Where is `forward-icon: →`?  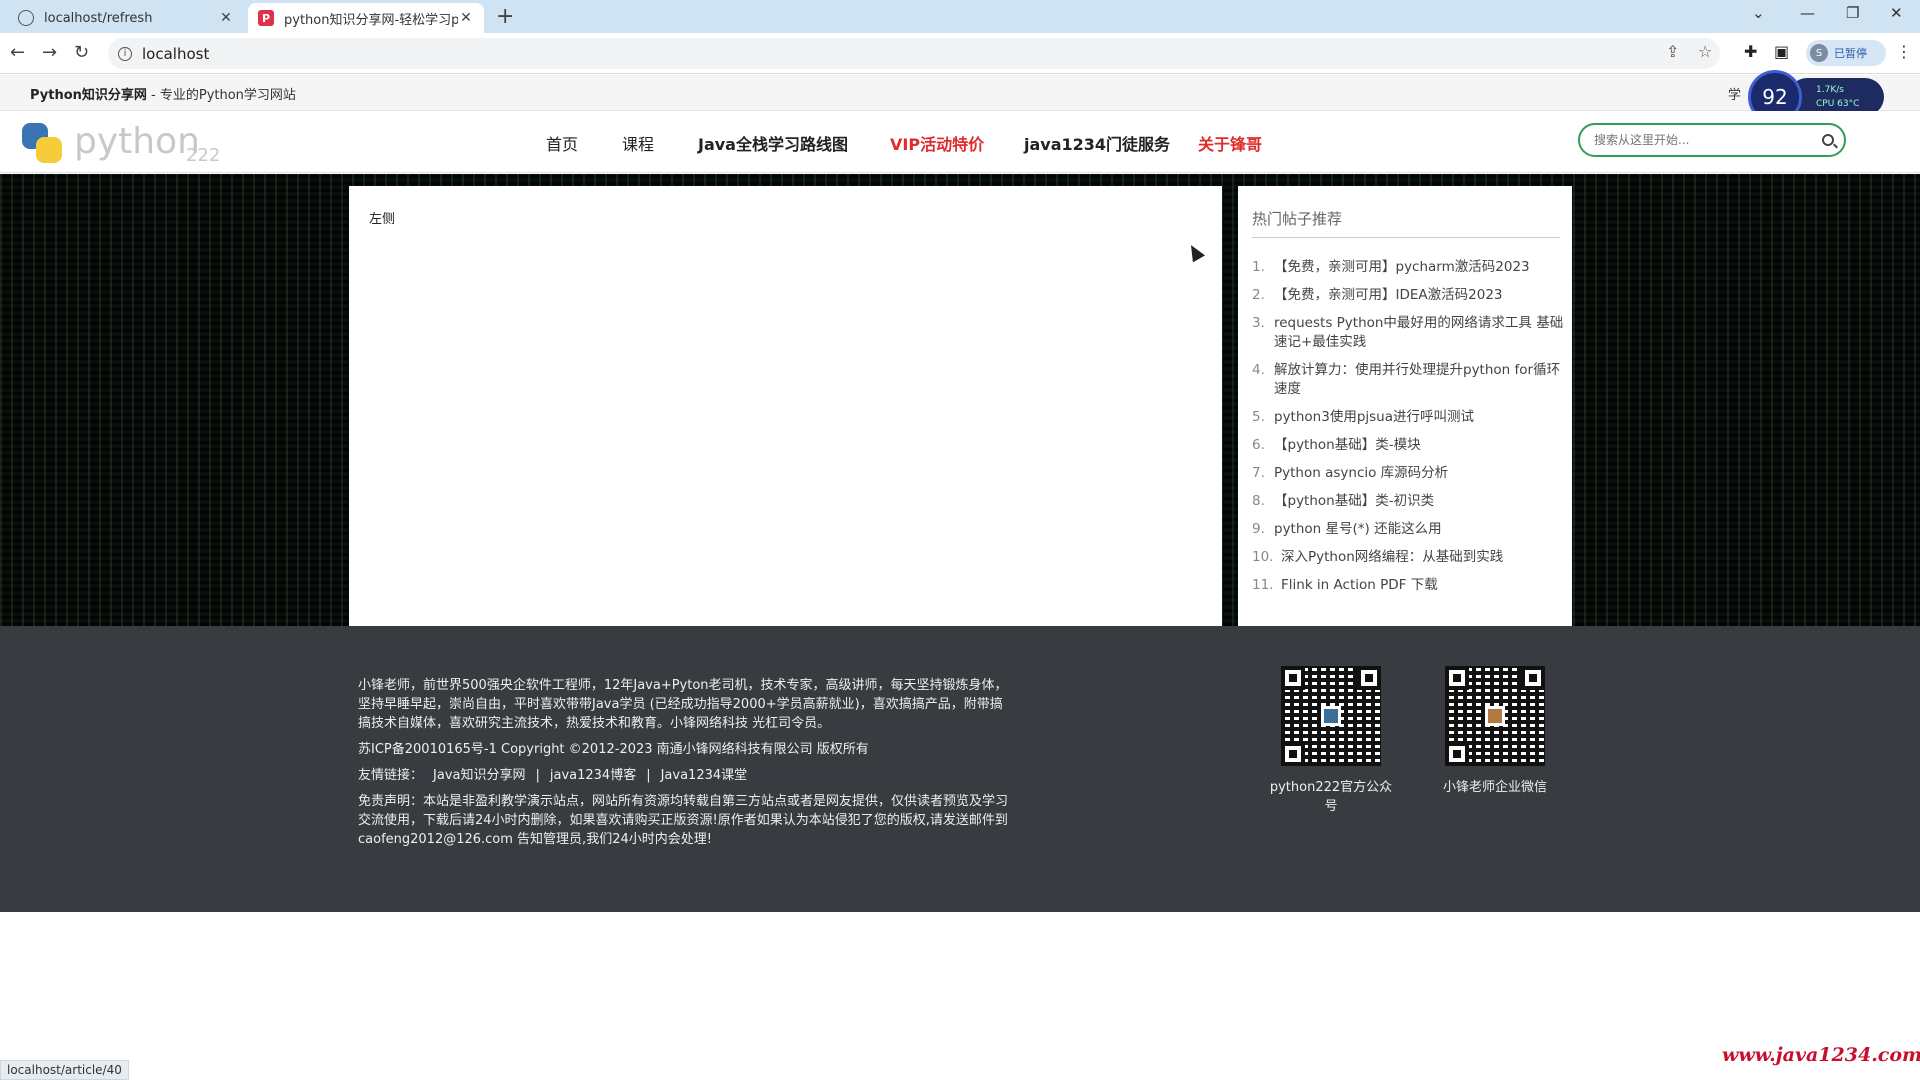 forward-icon: → is located at coordinates (49, 52).